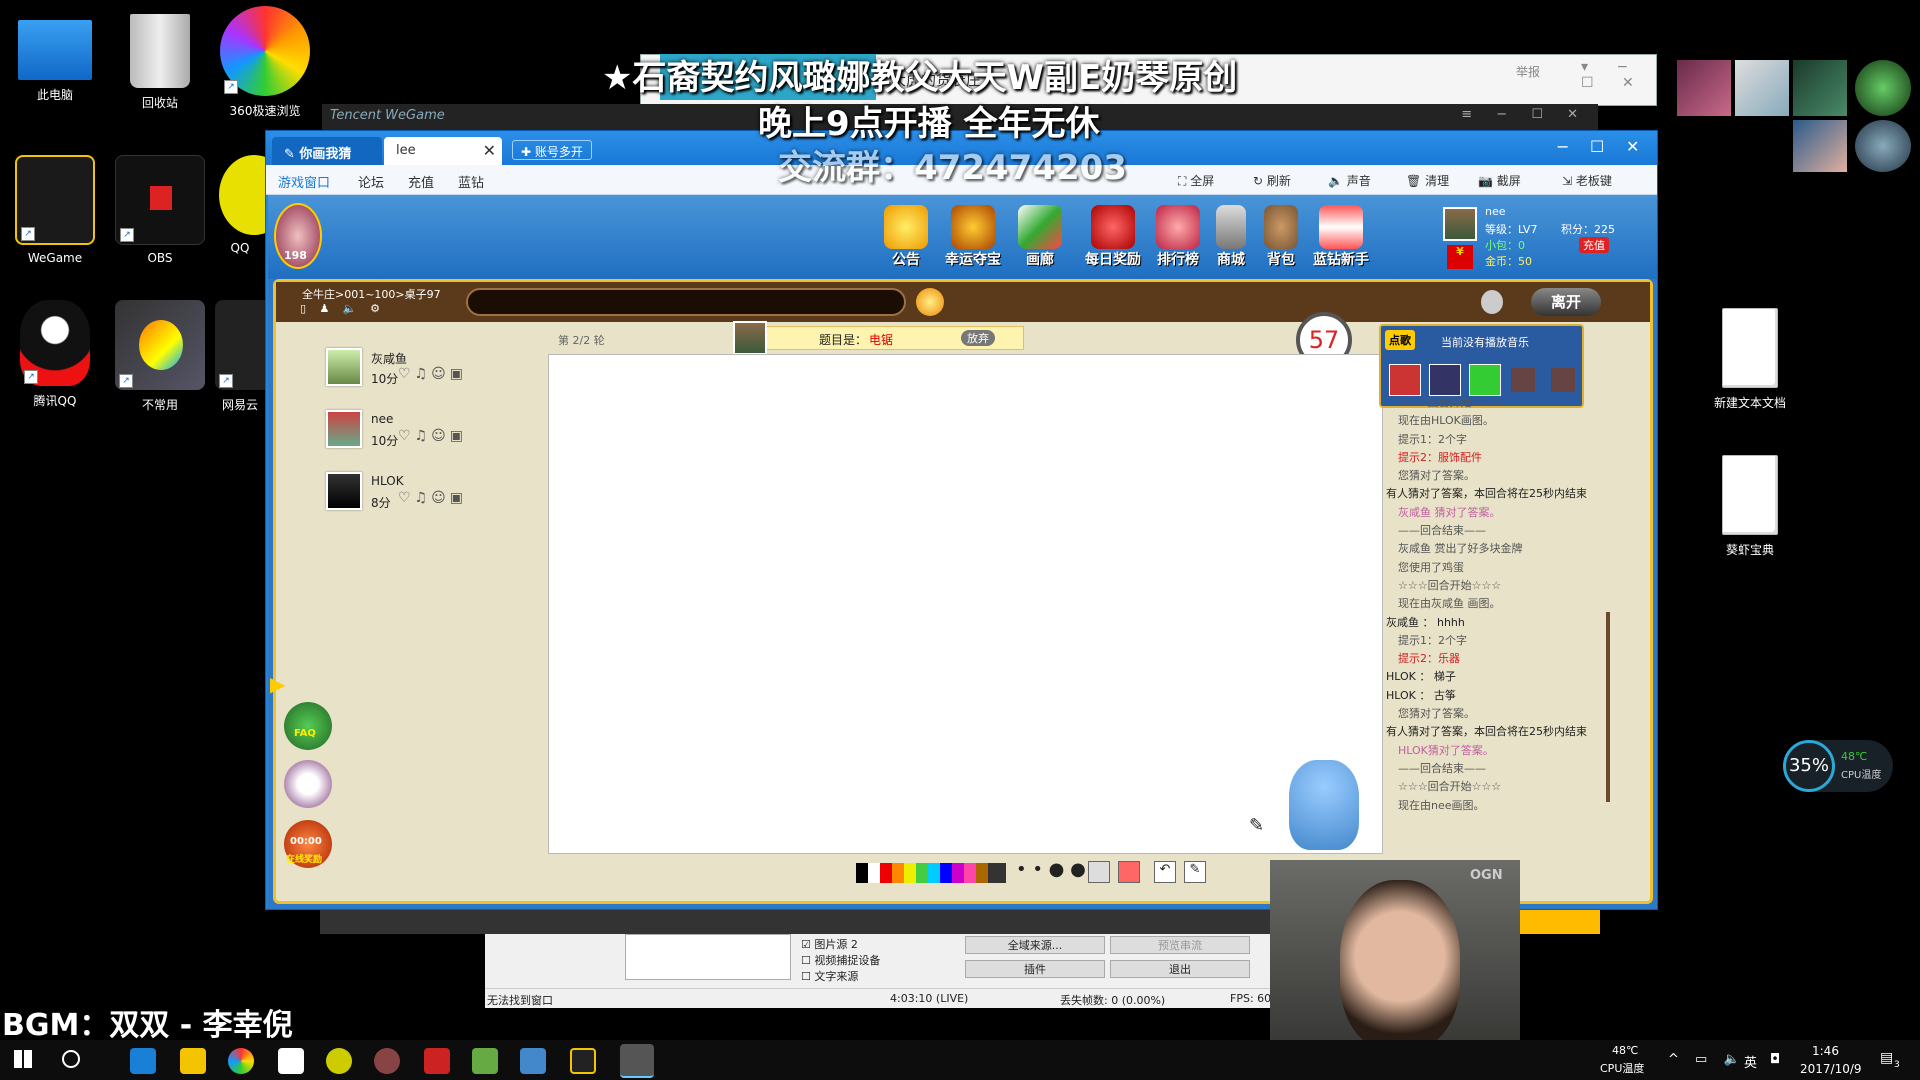  Describe the element at coordinates (193, 1061) in the screenshot. I see `file-explorer-icon` at that location.